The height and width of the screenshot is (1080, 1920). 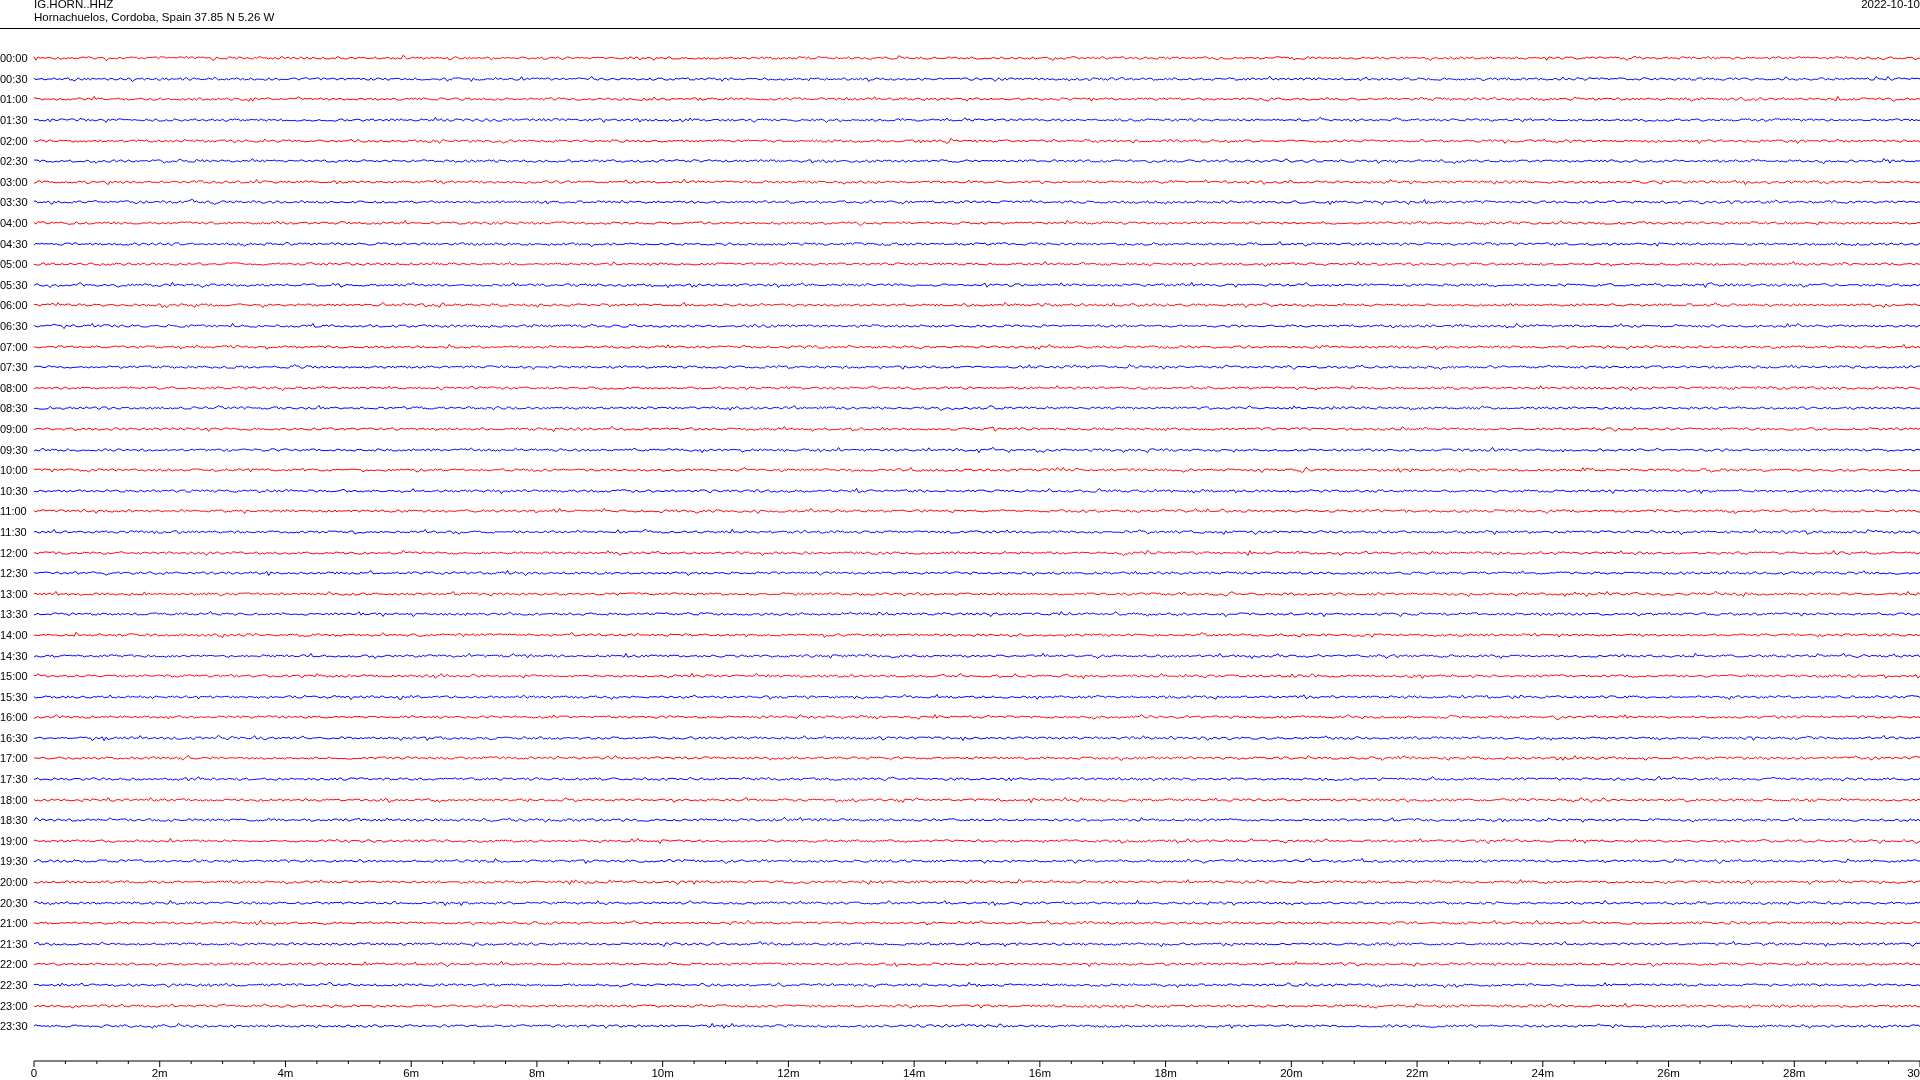 What do you see at coordinates (14, 1005) in the screenshot?
I see `time-label: 23:00` at bounding box center [14, 1005].